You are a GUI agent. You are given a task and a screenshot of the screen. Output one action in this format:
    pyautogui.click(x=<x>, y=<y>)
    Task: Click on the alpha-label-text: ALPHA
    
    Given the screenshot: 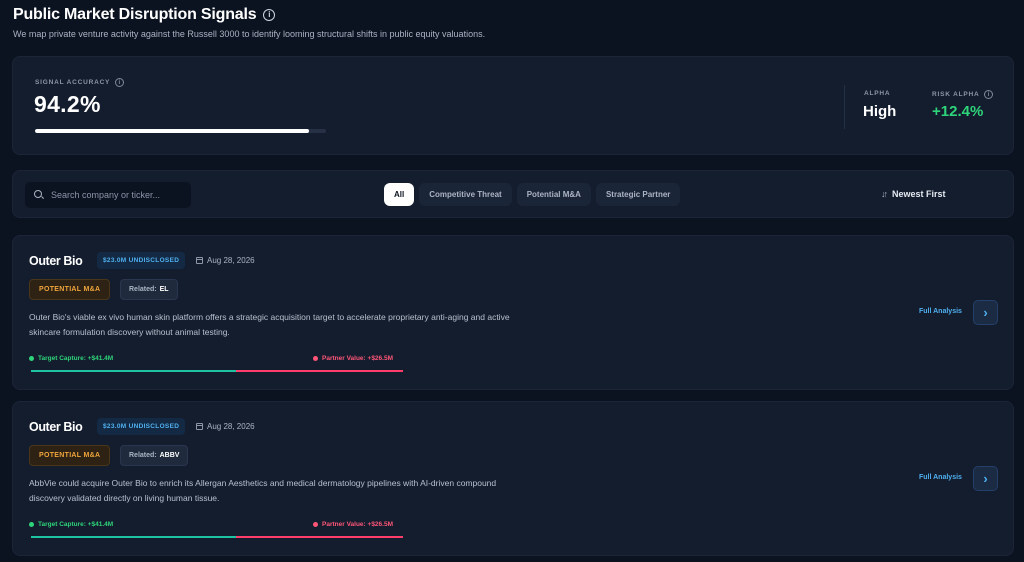 What is the action you would take?
    pyautogui.click(x=877, y=93)
    